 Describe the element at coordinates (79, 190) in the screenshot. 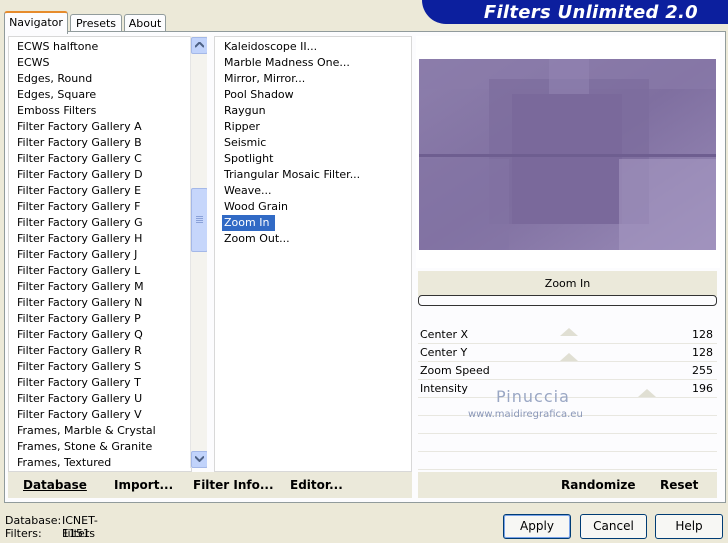

I see `category-item-label: Filter Factory Gallery E` at that location.